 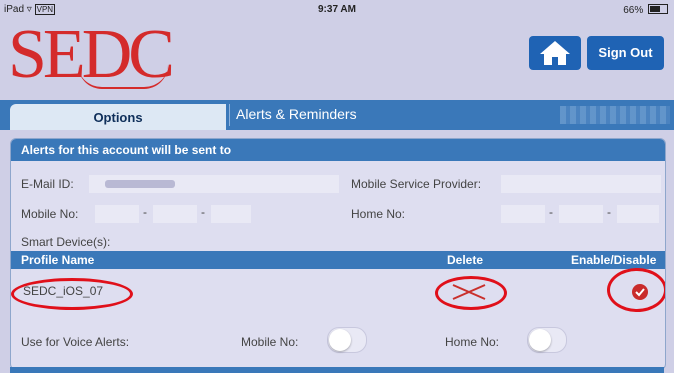 What do you see at coordinates (117, 214) in the screenshot?
I see `mobile-area-field` at bounding box center [117, 214].